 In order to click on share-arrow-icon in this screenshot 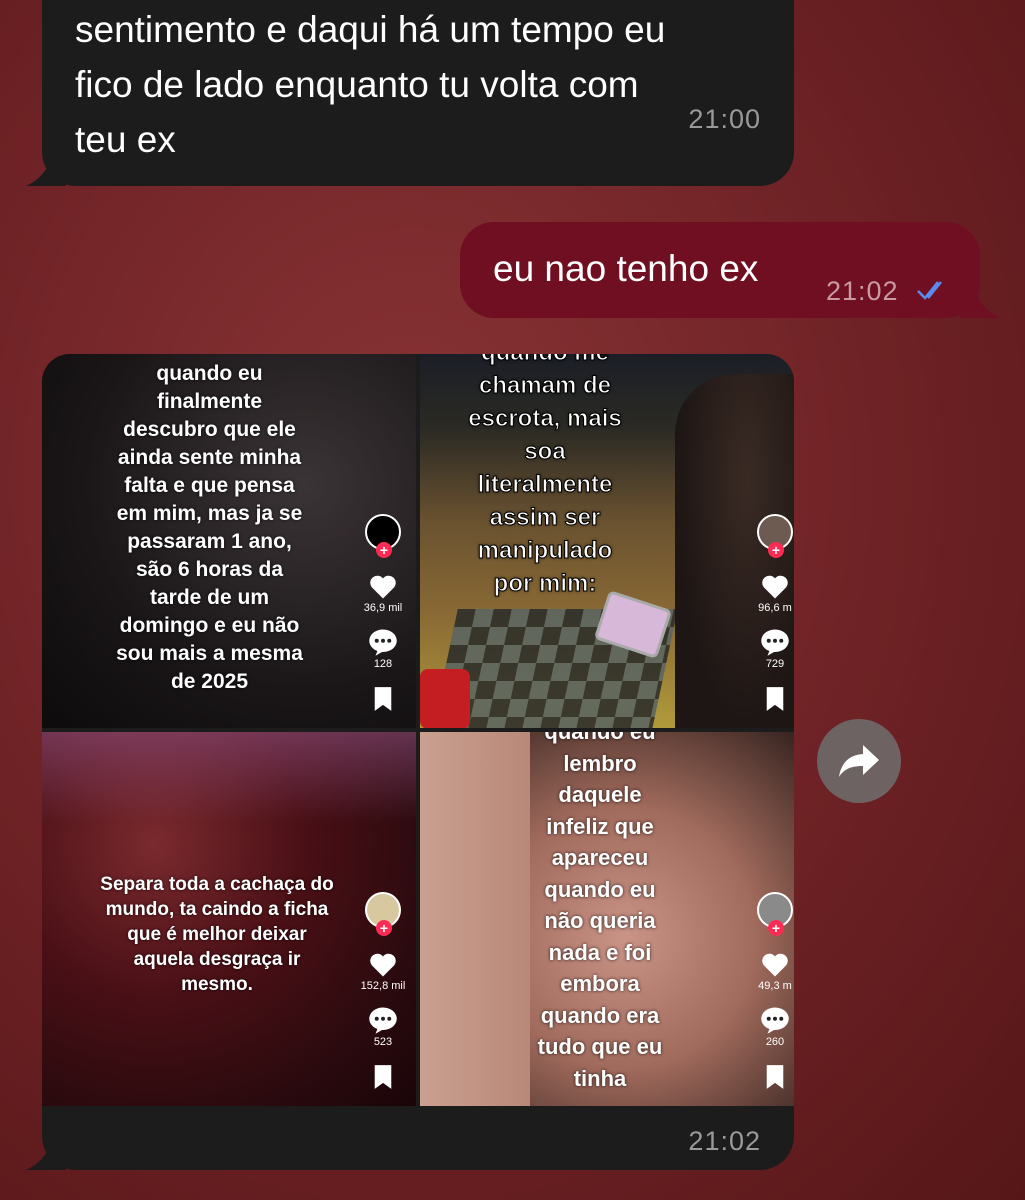, I will do `click(859, 761)`.